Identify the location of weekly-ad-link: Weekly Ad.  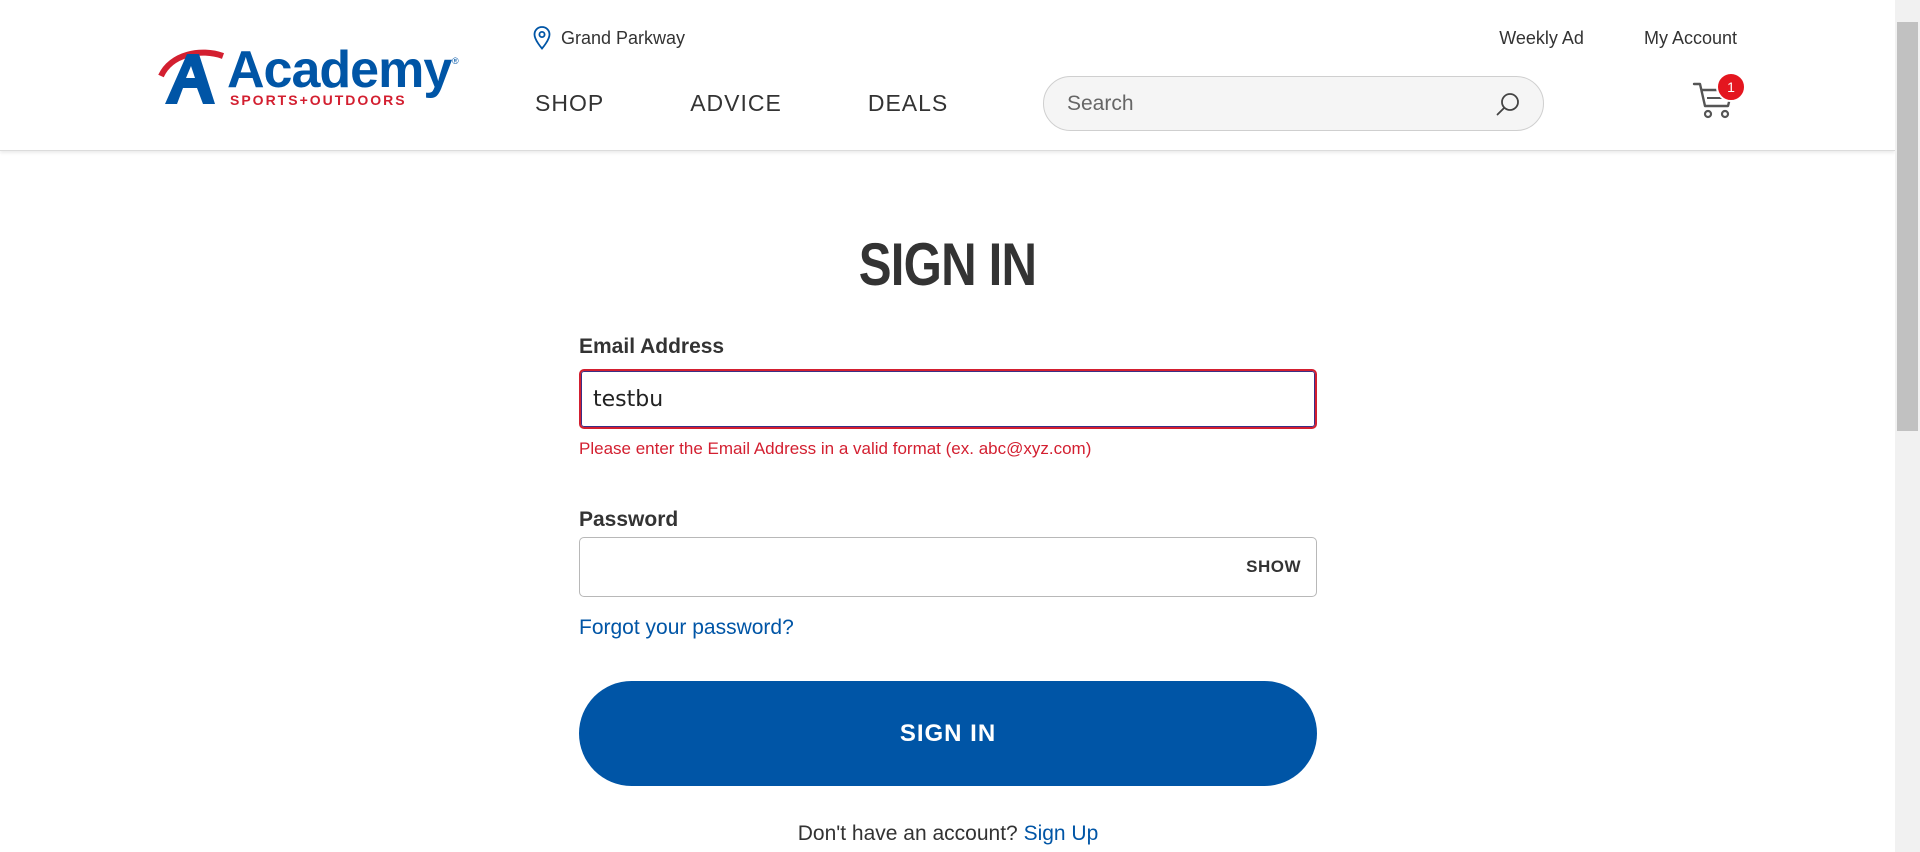
(1541, 38).